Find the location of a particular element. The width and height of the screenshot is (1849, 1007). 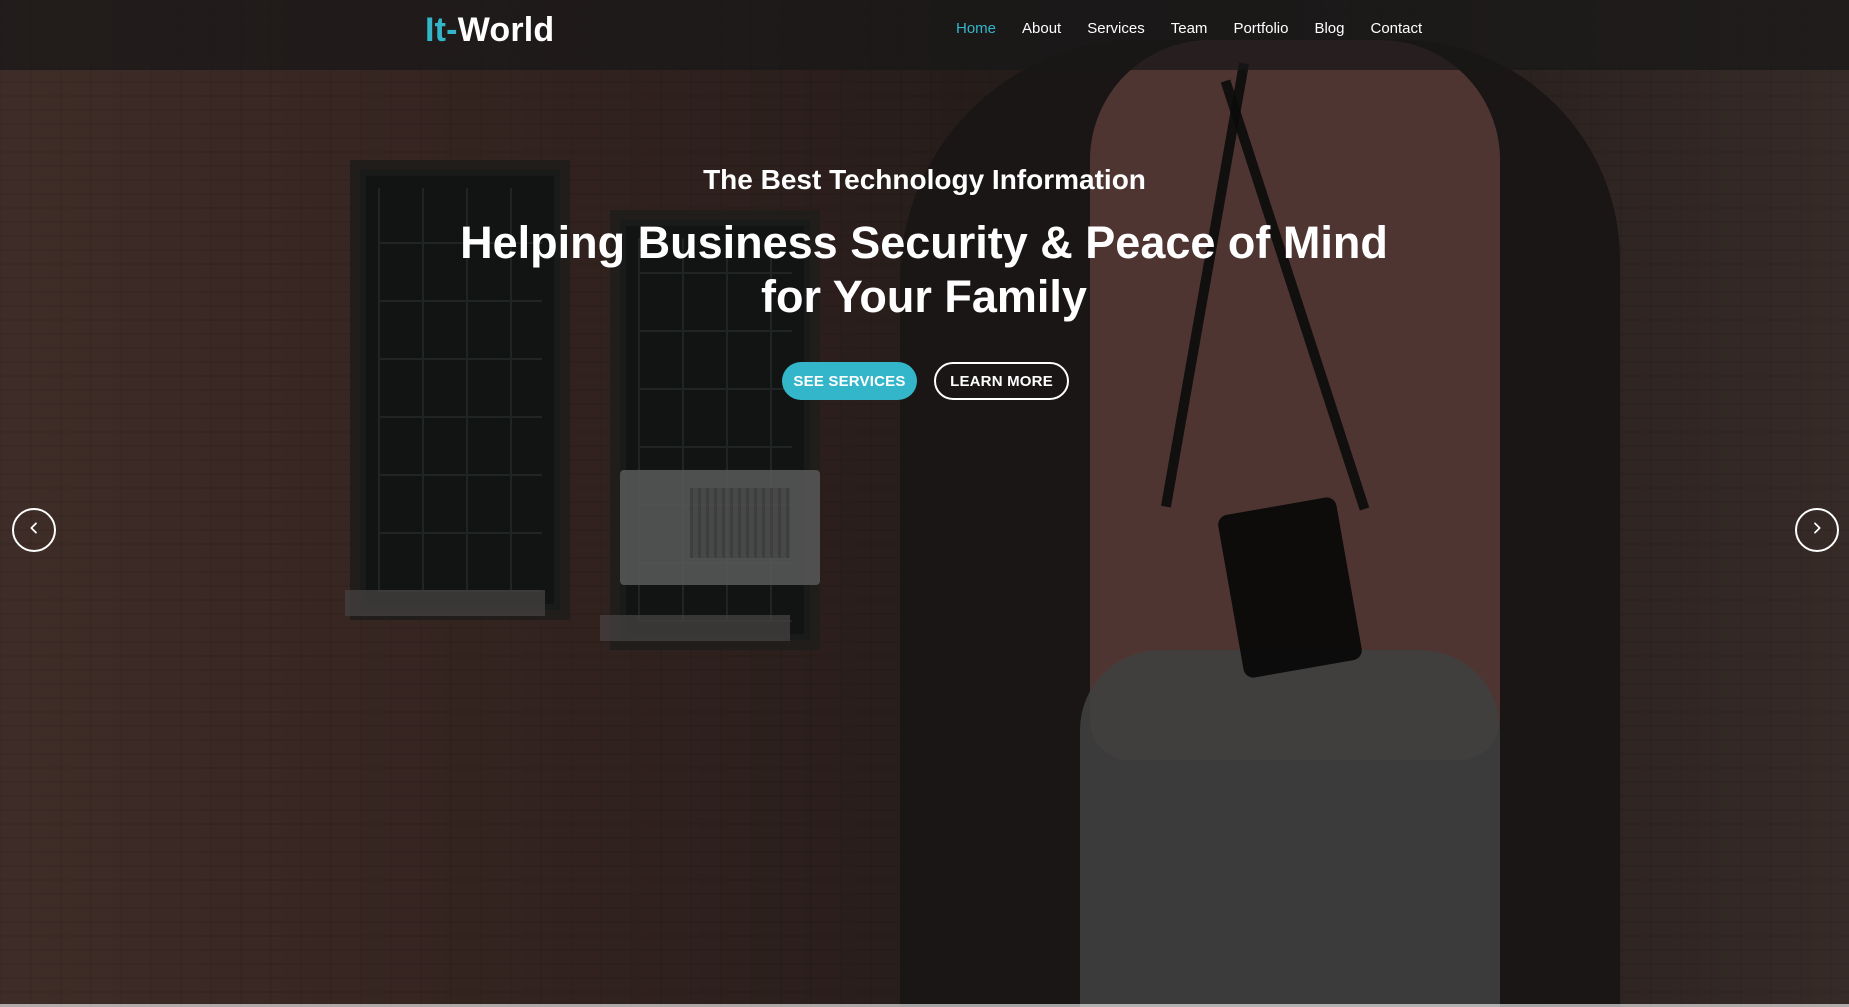

chevron-right-icon is located at coordinates (1817, 530).